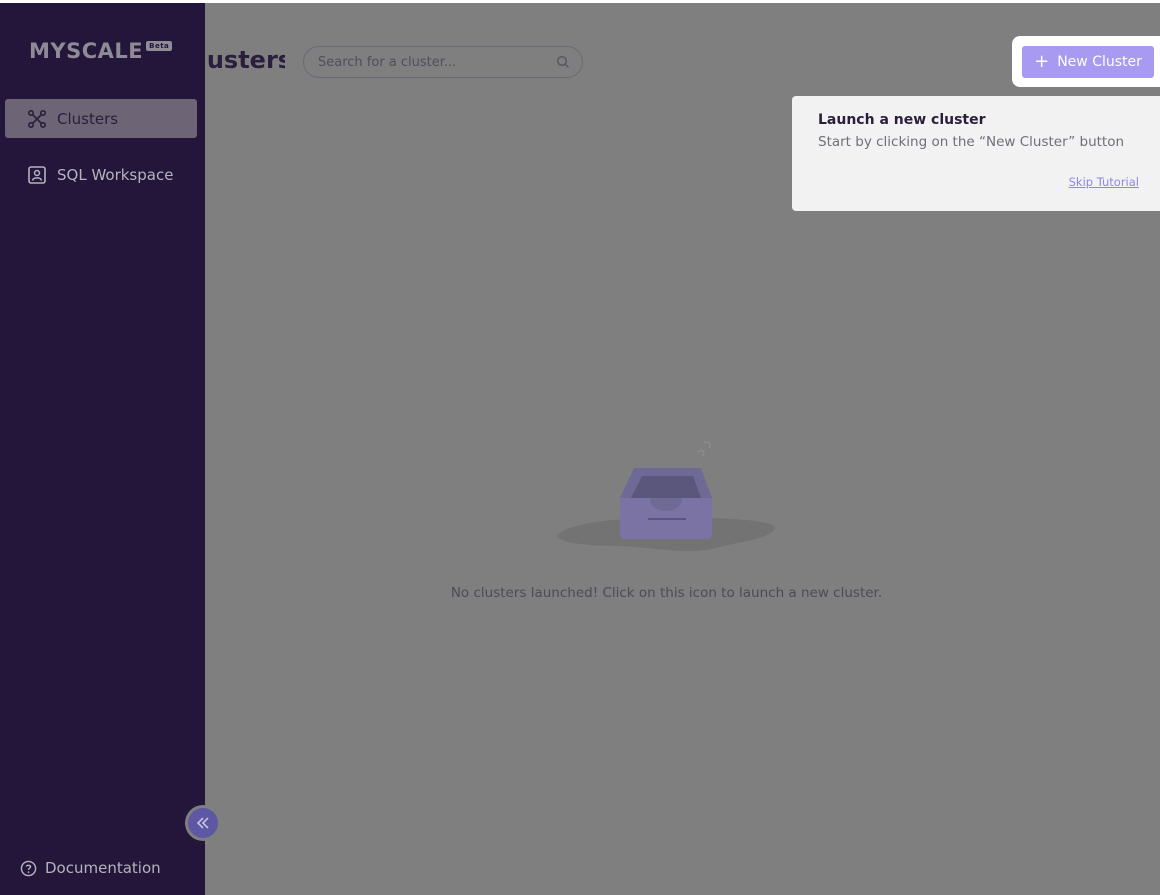 The image size is (1160, 895). What do you see at coordinates (159, 46) in the screenshot?
I see `beta-badge: Beta` at bounding box center [159, 46].